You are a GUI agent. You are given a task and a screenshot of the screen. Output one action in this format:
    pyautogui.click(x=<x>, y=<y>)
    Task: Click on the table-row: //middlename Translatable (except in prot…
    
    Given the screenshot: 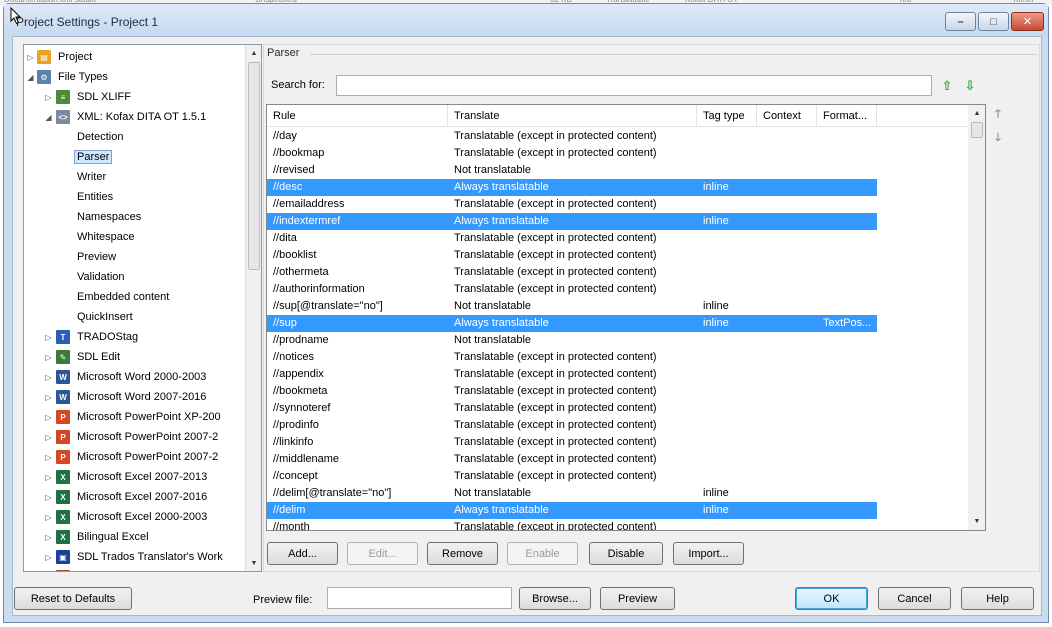 What is the action you would take?
    pyautogui.click(x=572, y=459)
    